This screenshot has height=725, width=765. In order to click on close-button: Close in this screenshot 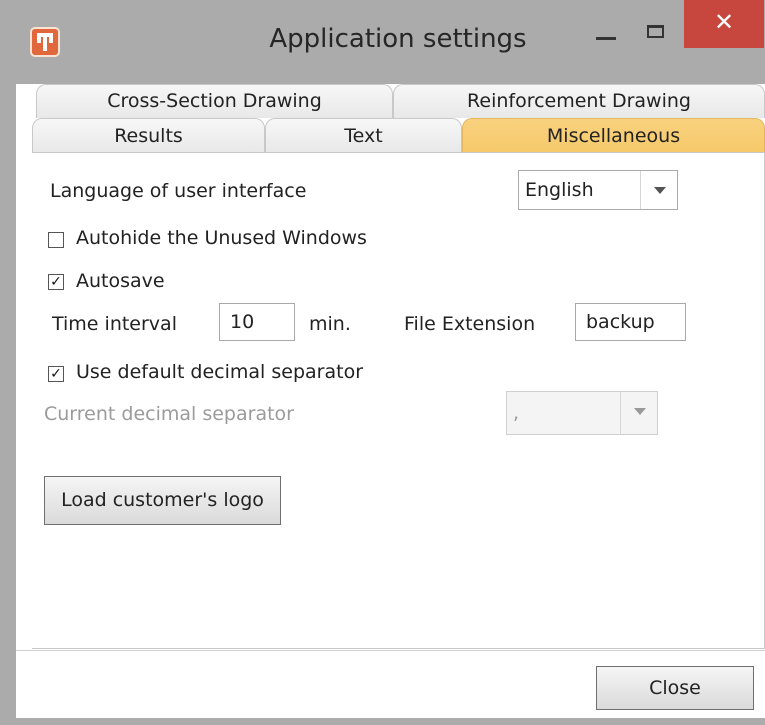, I will do `click(675, 688)`.